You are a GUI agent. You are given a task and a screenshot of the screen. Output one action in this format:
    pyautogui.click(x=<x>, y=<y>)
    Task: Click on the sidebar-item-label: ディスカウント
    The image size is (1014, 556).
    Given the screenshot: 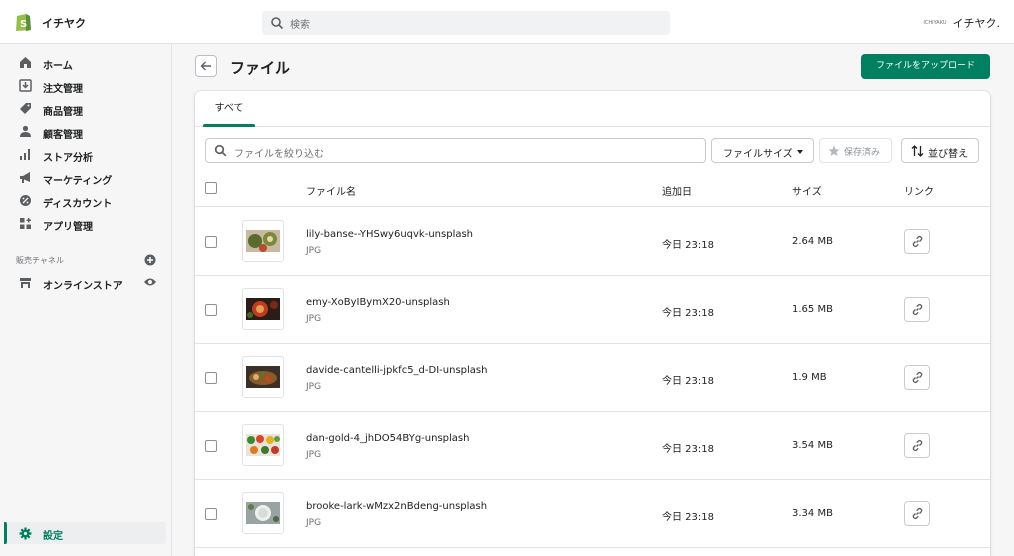 What is the action you would take?
    pyautogui.click(x=78, y=204)
    